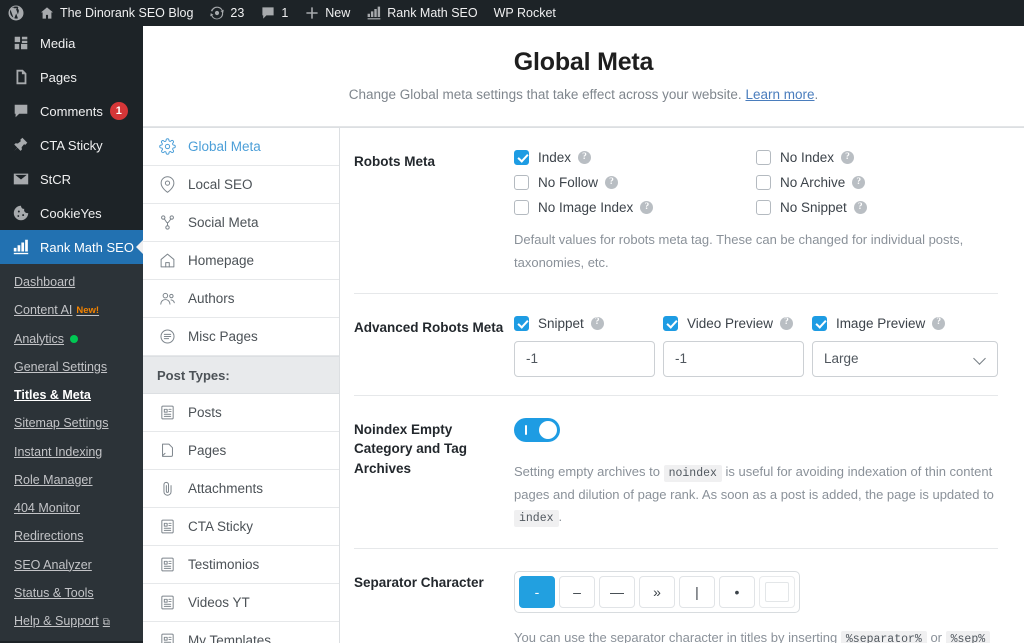  What do you see at coordinates (71, 43) in the screenshot?
I see `sidebar-item-media: Media` at bounding box center [71, 43].